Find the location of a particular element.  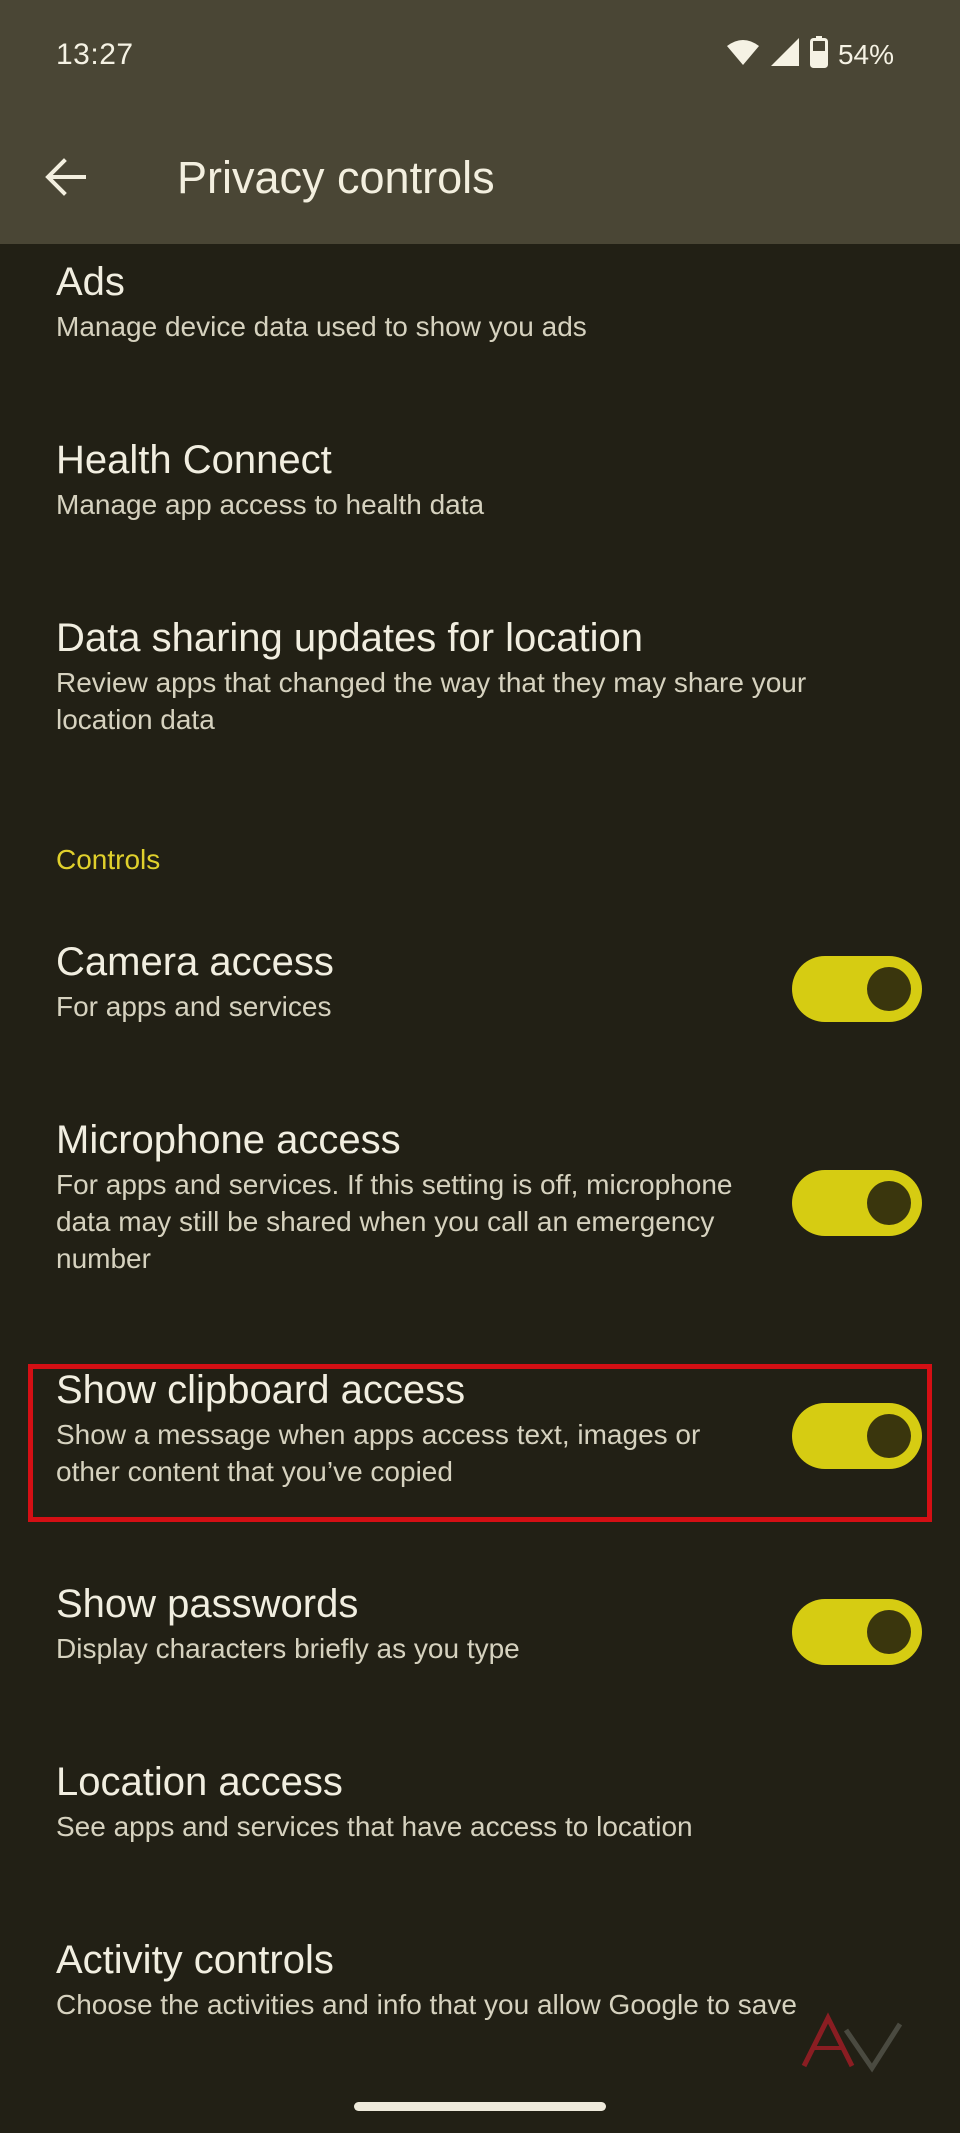

setting-title: Microphone access is located at coordinates (228, 1140).